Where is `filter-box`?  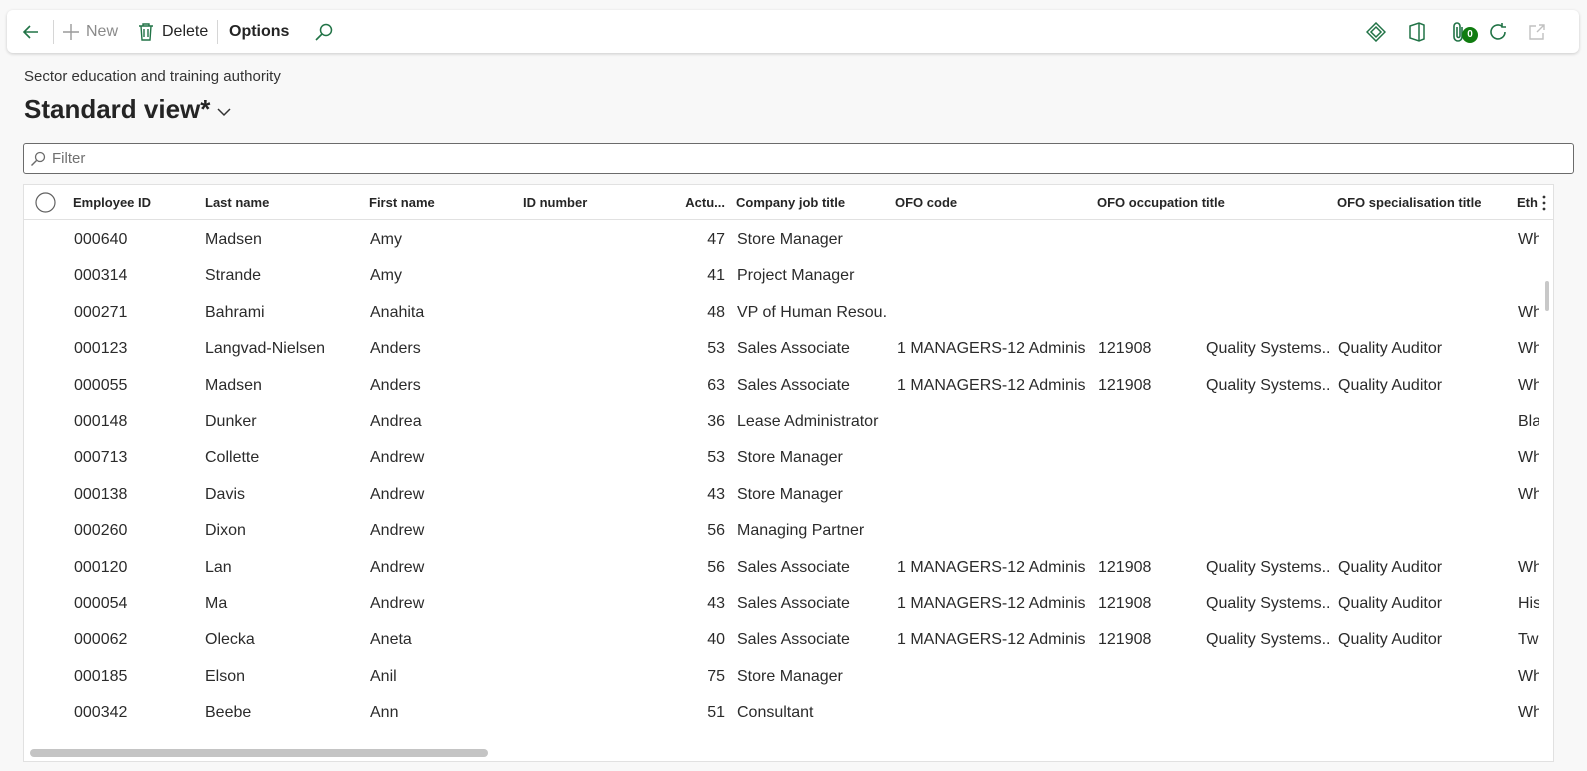 filter-box is located at coordinates (798, 158).